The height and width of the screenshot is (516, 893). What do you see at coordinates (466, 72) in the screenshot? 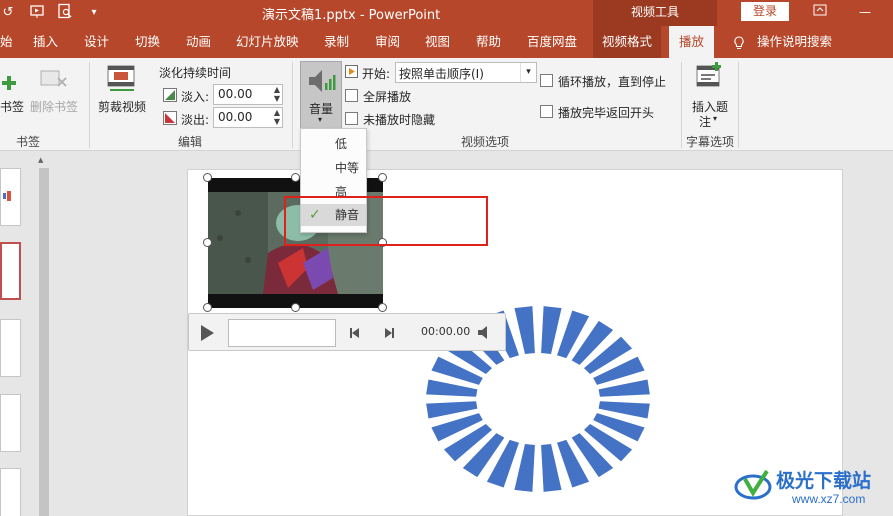
I see `start-mode-select: 按照单击顺序(I) ▾` at bounding box center [466, 72].